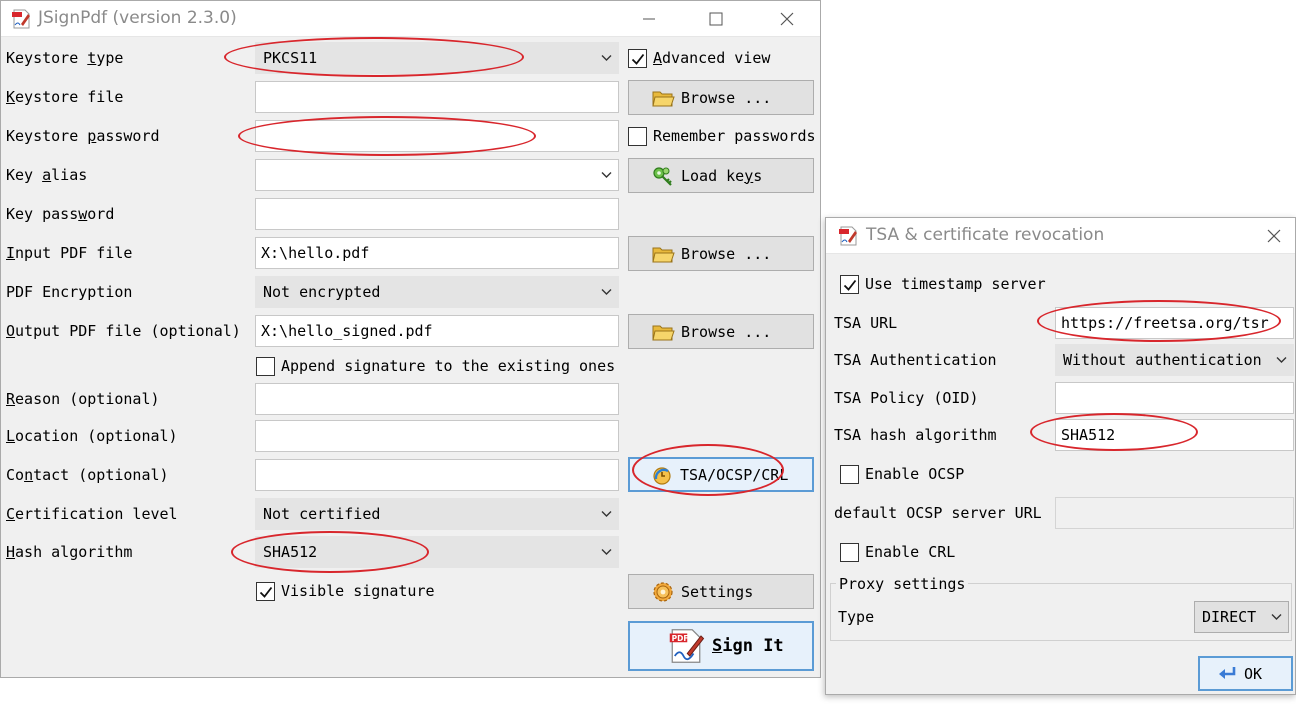  I want to click on ok-label: OK, so click(1253, 673).